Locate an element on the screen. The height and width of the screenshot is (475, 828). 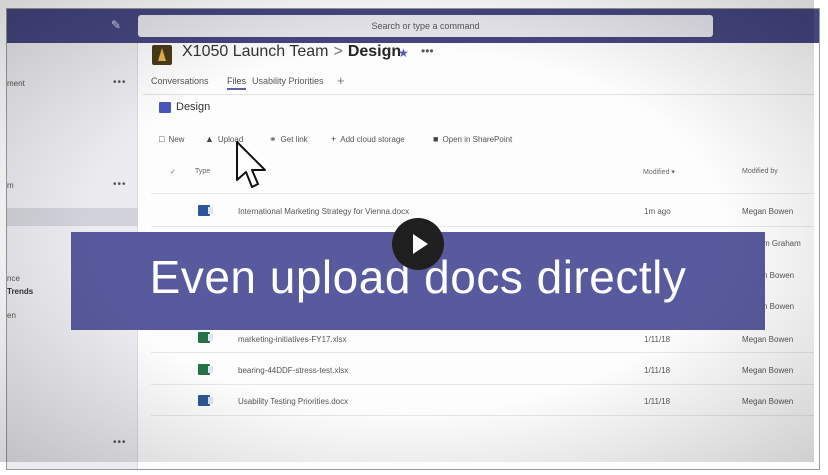
sharepoint-library-icon is located at coordinates (165, 107).